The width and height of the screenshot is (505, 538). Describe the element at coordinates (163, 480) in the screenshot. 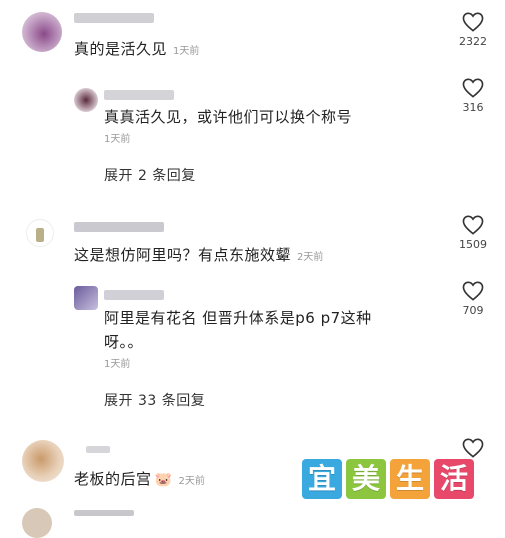

I see `pig-emoji-icon: 🐷` at that location.